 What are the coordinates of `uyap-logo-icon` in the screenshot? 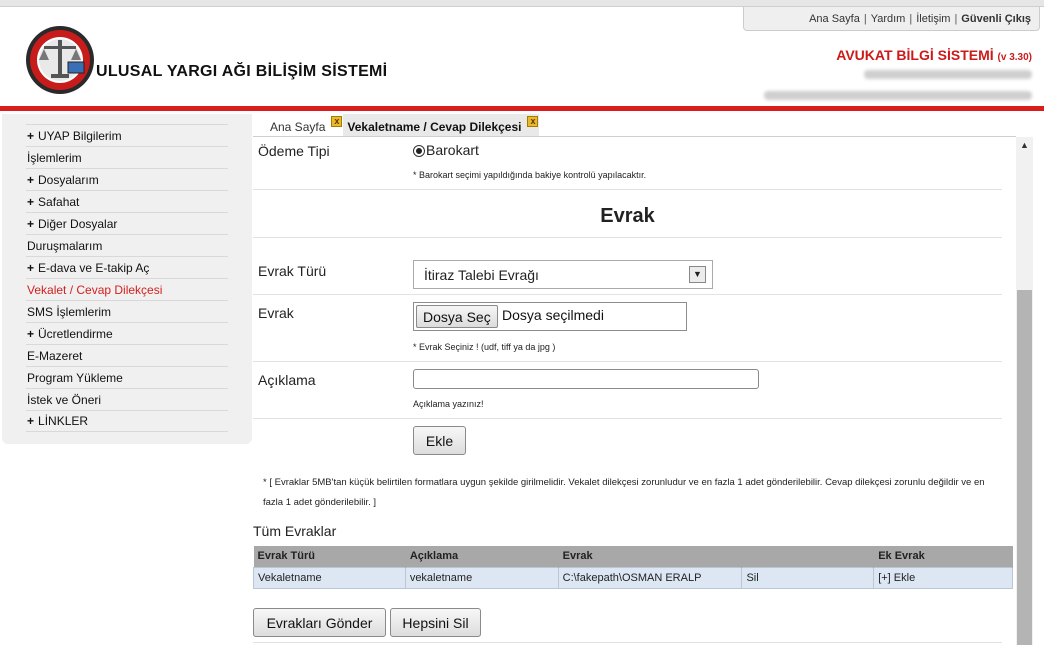 It's located at (60, 60).